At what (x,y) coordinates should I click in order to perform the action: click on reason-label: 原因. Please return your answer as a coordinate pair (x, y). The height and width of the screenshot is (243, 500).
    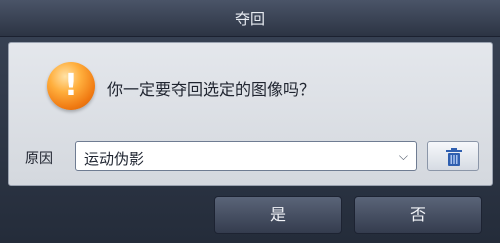
    Looking at the image, I should click on (39, 159).